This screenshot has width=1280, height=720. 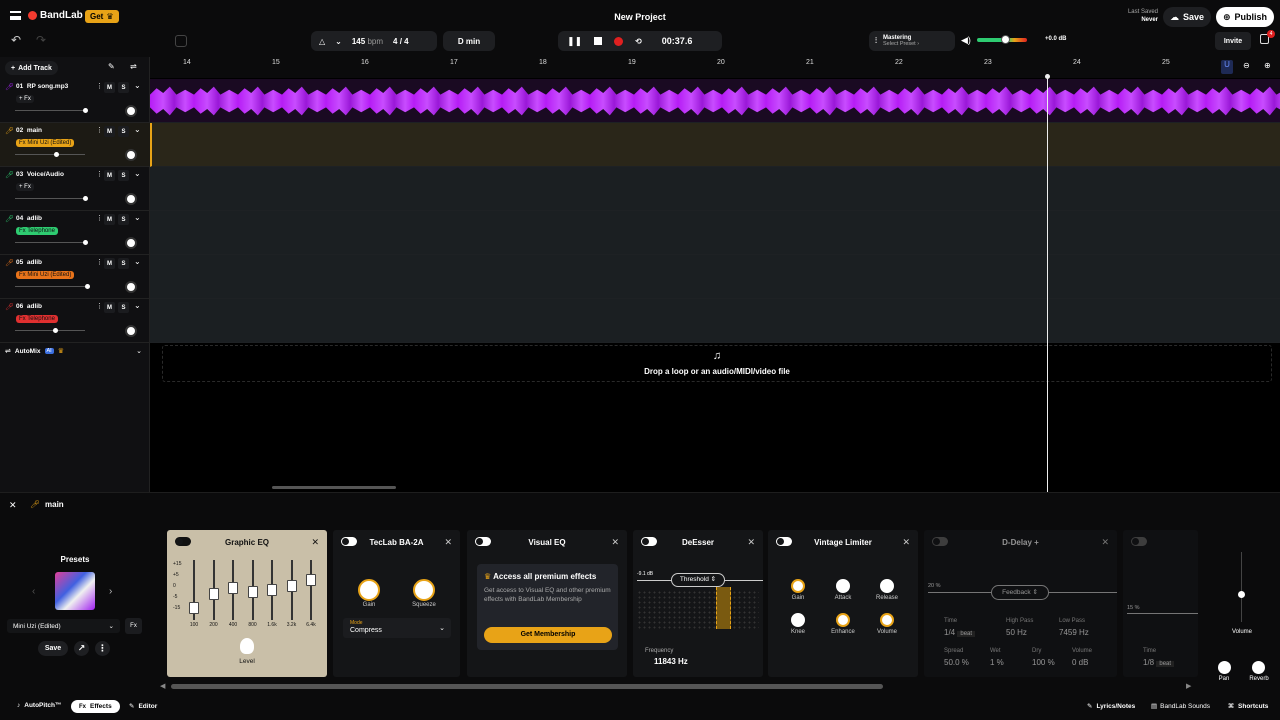 What do you see at coordinates (1241, 594) in the screenshot?
I see `volume-fader-handle` at bounding box center [1241, 594].